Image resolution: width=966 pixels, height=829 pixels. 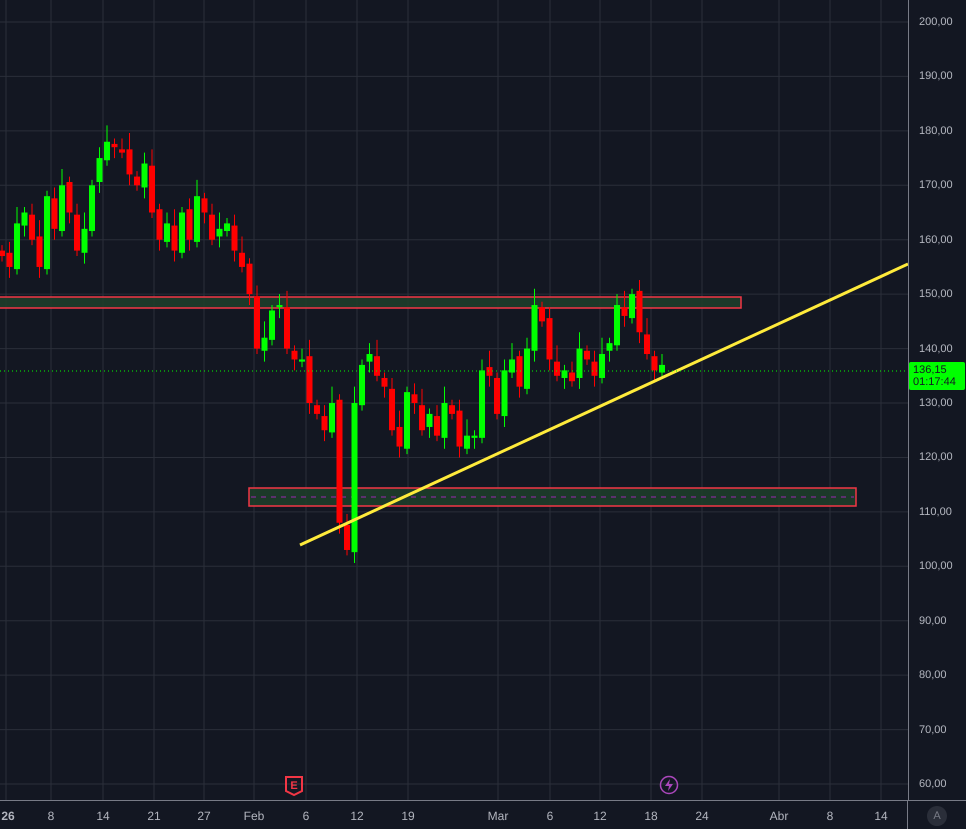 I want to click on date-label: 19, so click(x=408, y=816).